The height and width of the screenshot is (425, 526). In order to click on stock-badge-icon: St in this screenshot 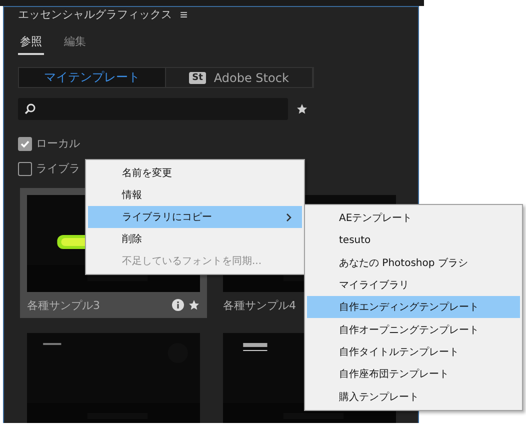, I will do `click(197, 78)`.